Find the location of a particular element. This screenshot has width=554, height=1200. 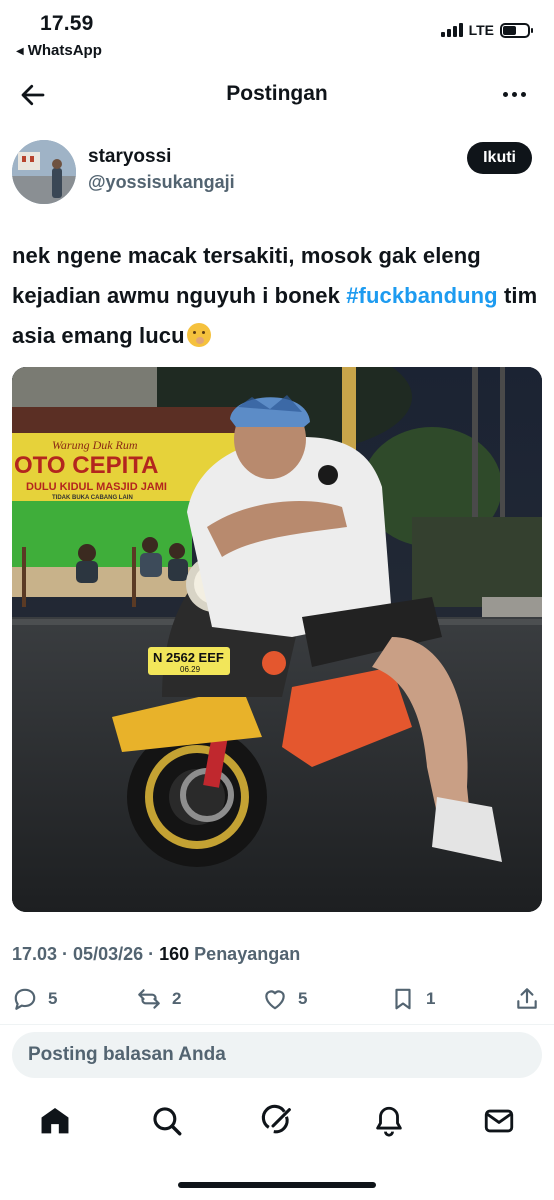

views-count: 160 is located at coordinates (174, 954).